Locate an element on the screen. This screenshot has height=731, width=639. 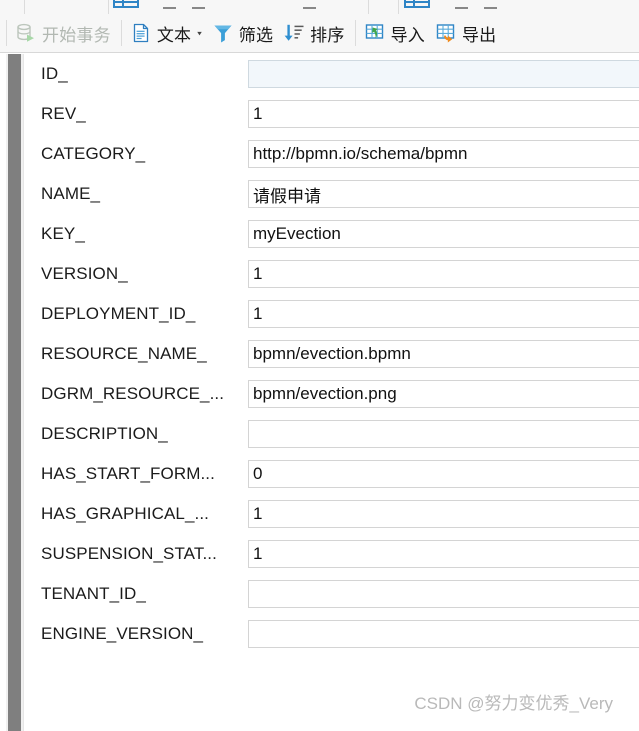
form-row: SUSPENSION_STAT... 1 is located at coordinates (331, 554).